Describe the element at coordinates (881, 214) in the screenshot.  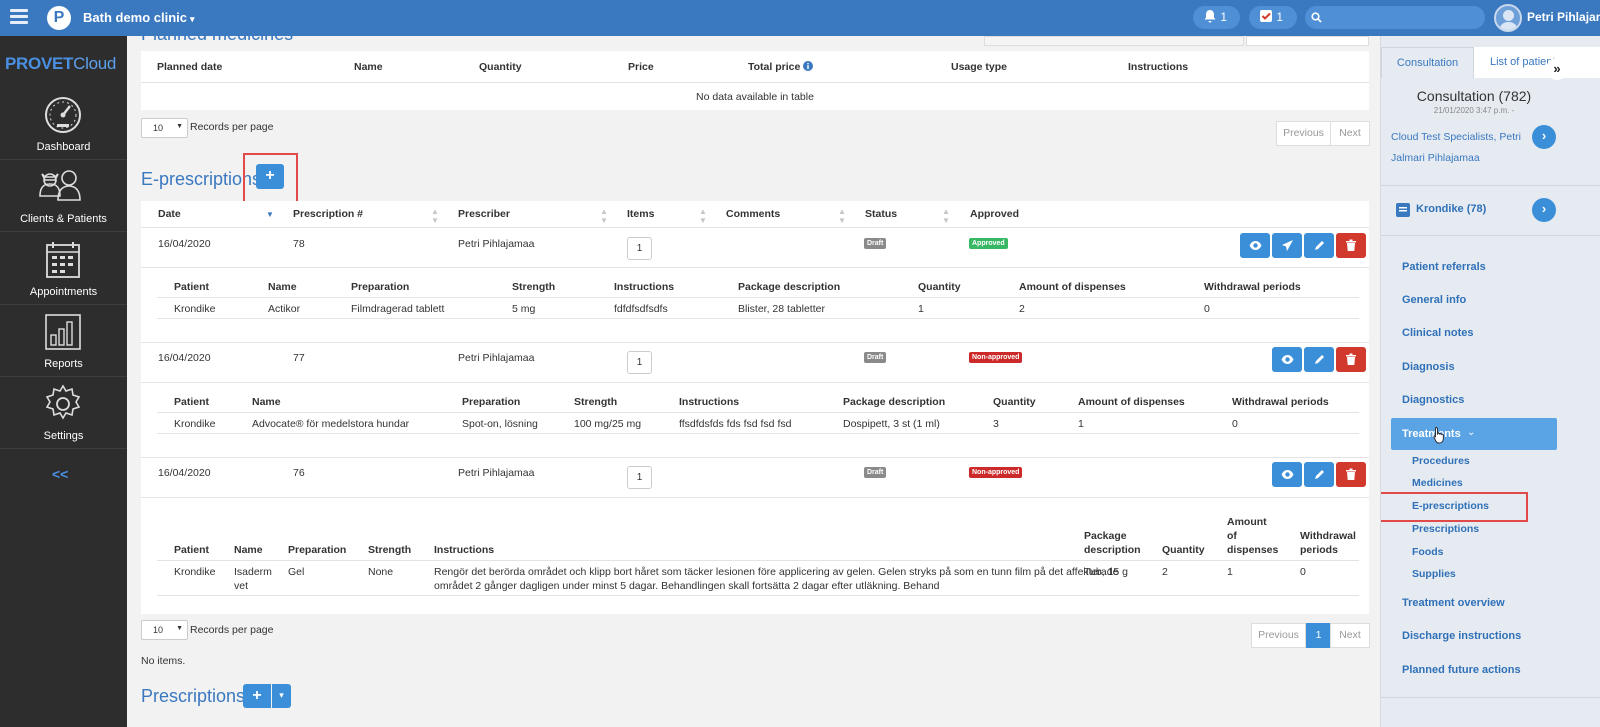
I see `column-header-status: Status` at that location.